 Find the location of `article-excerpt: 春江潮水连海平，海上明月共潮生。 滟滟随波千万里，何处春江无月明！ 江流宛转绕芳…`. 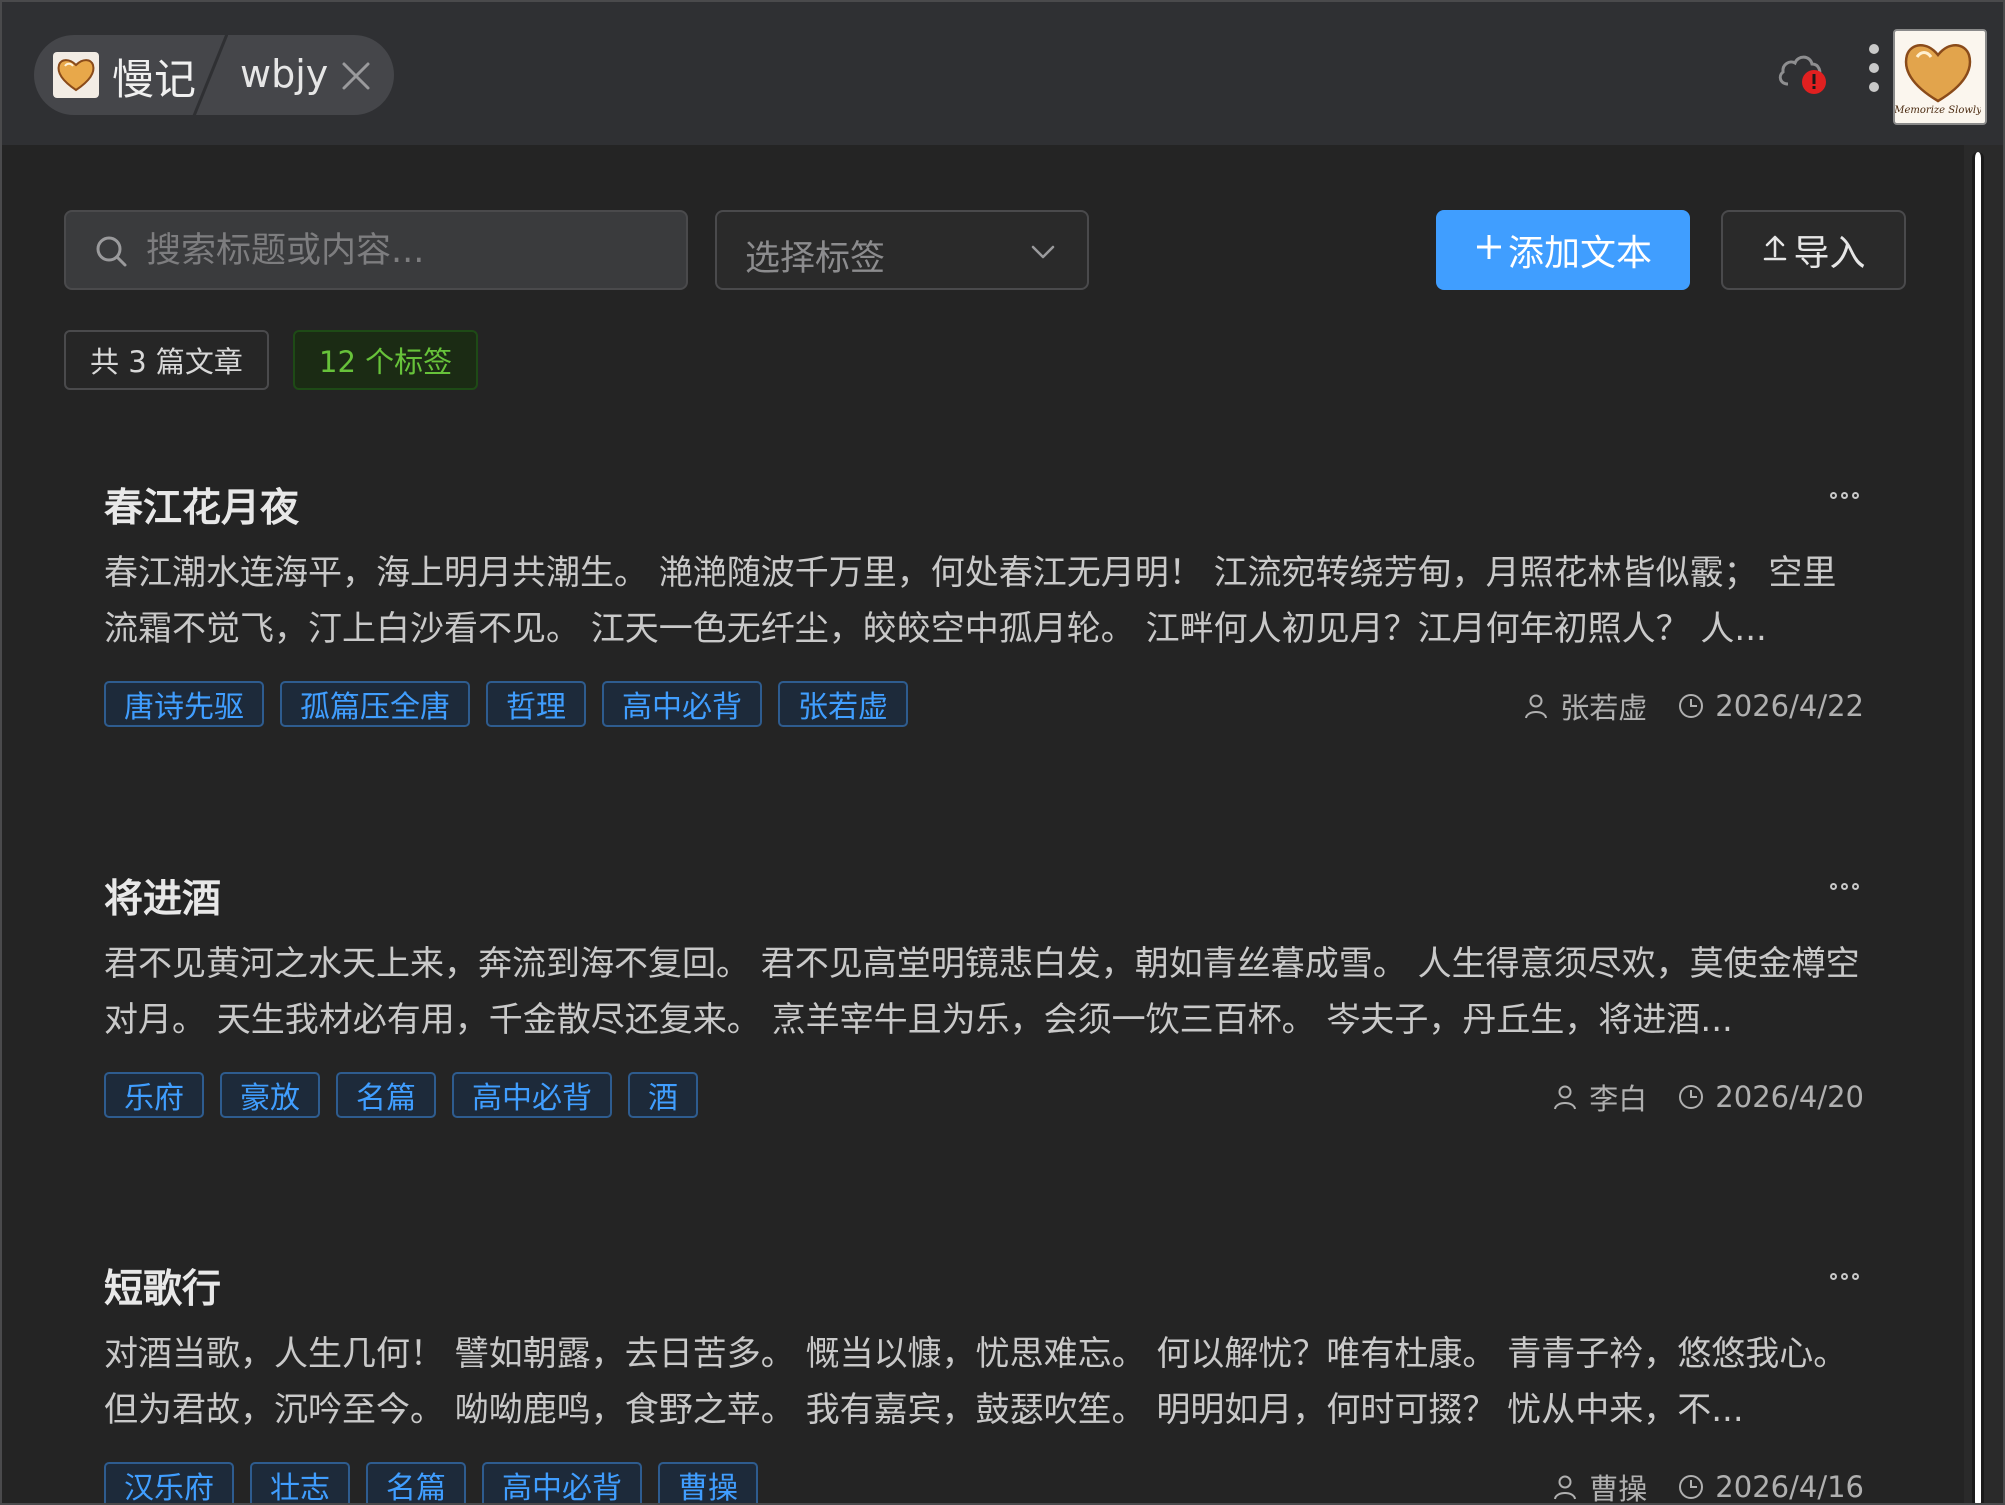

article-excerpt: 春江潮水连海平，海上明月共潮生。 滟滟随波千万里，何处春江无月明！ 江流宛转绕芳… is located at coordinates (970, 601).